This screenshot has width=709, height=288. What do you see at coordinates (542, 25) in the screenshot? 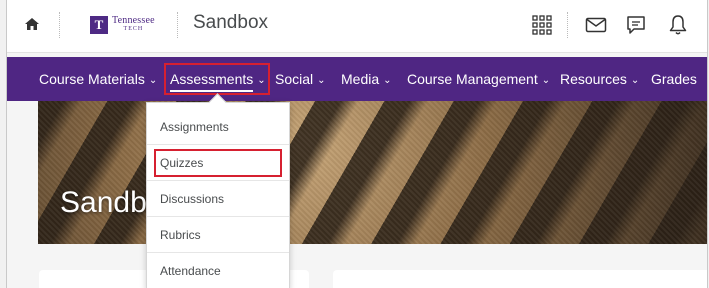
I see `waffle-icon` at bounding box center [542, 25].